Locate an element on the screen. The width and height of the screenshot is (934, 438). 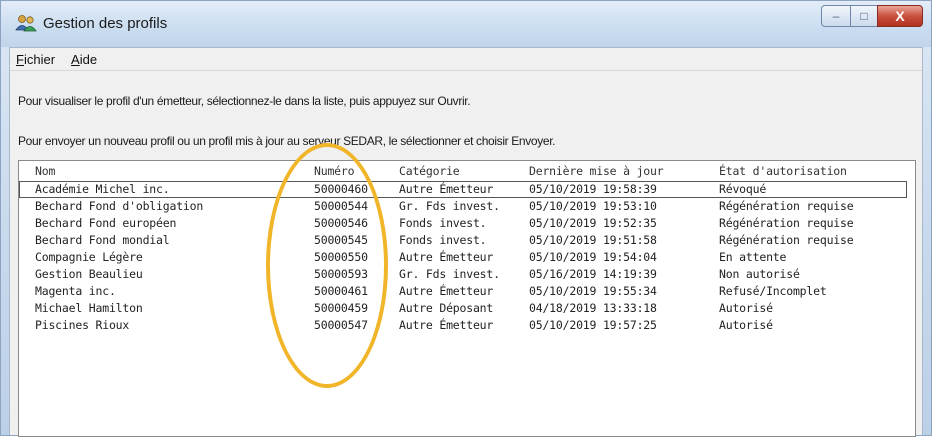
title-bar: Gestion des profils – □ X is located at coordinates (466, 24).